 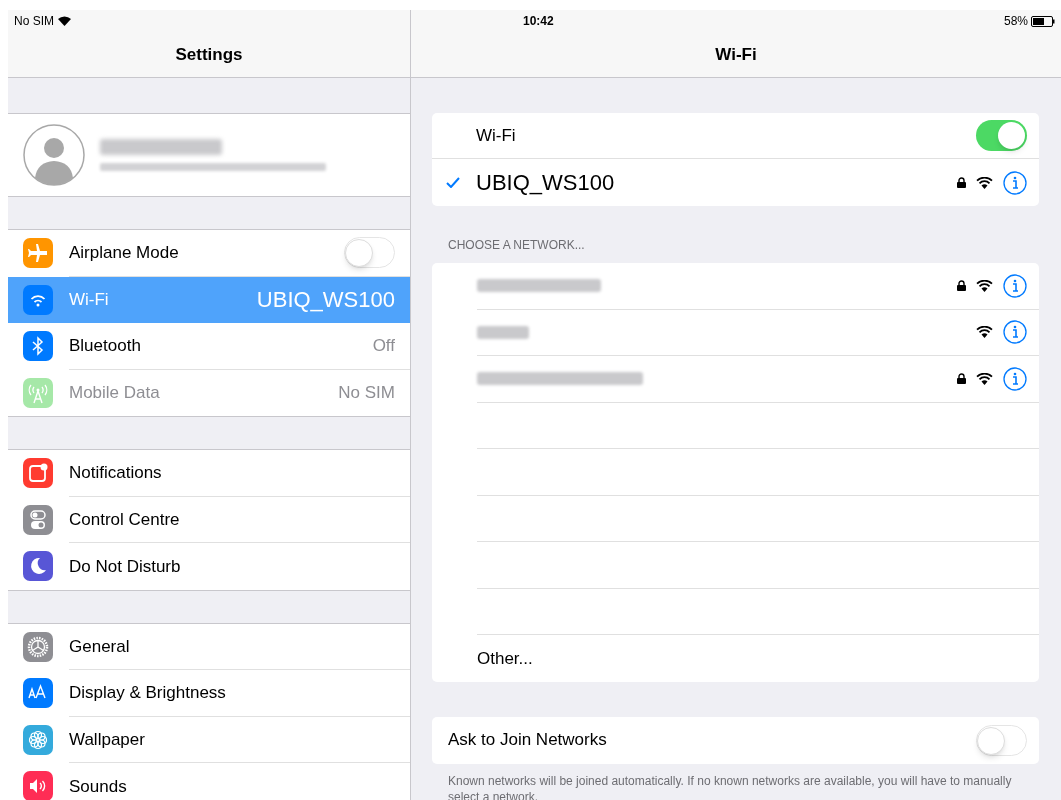 What do you see at coordinates (730, 786) in the screenshot?
I see `footer-note: Known networks will be joined automatically. If no known networks are available, you will have to manually select a network.` at bounding box center [730, 786].